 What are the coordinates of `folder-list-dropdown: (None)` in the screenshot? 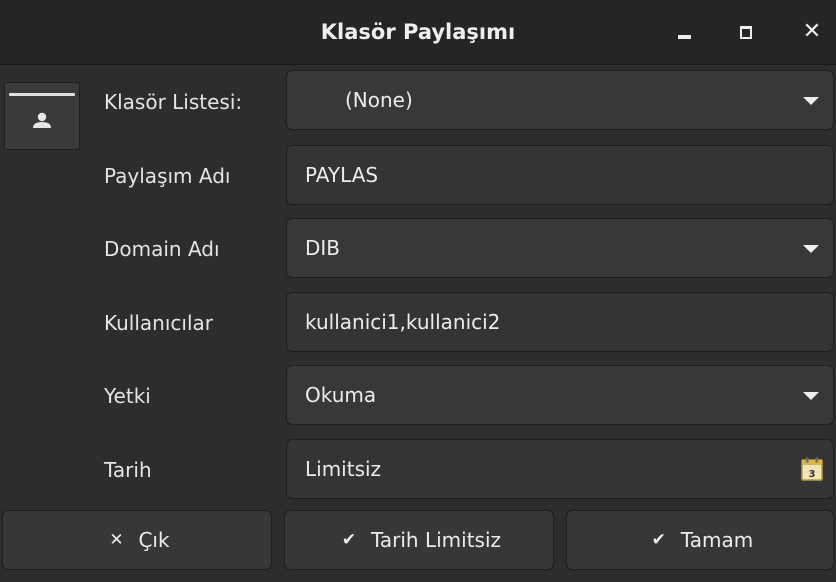 It's located at (560, 100).